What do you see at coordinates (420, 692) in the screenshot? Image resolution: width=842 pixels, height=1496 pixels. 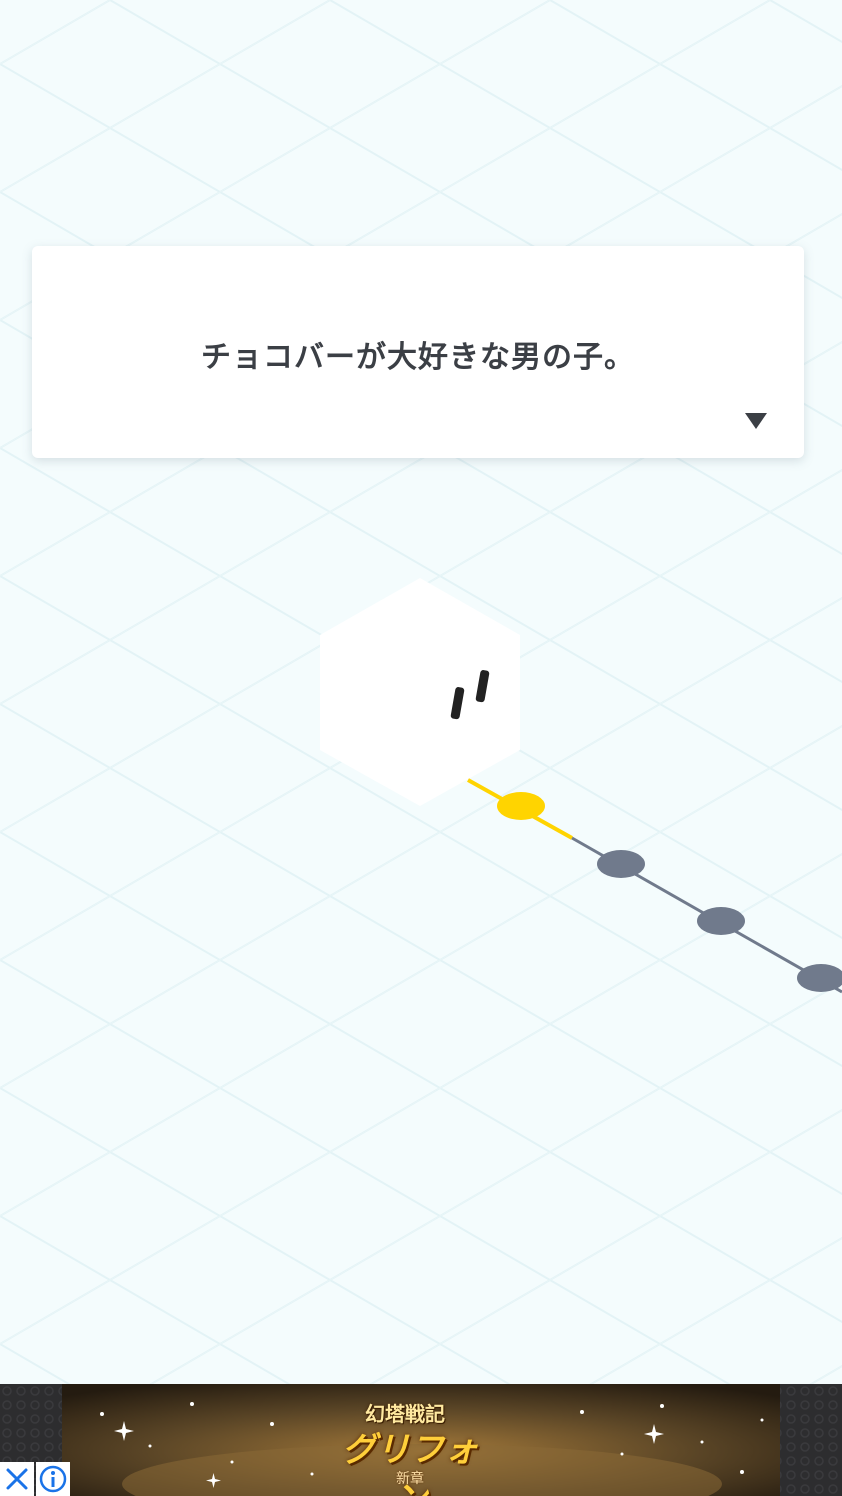 I see `character` at bounding box center [420, 692].